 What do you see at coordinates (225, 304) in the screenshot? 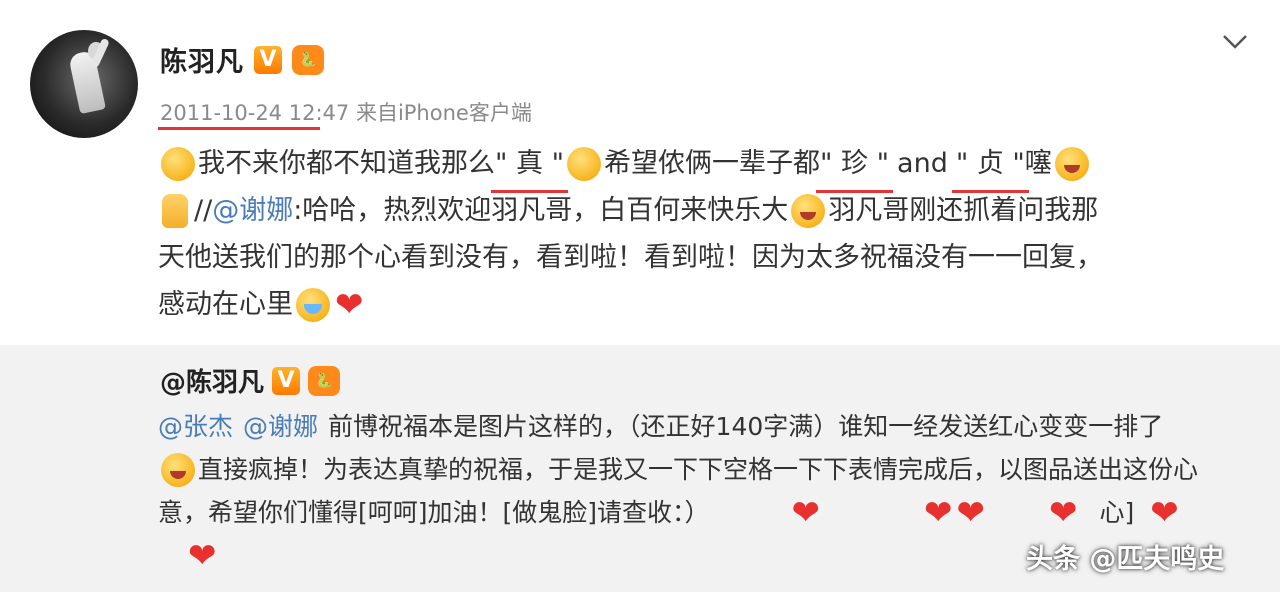
I see `post-text: 感动在心里` at bounding box center [225, 304].